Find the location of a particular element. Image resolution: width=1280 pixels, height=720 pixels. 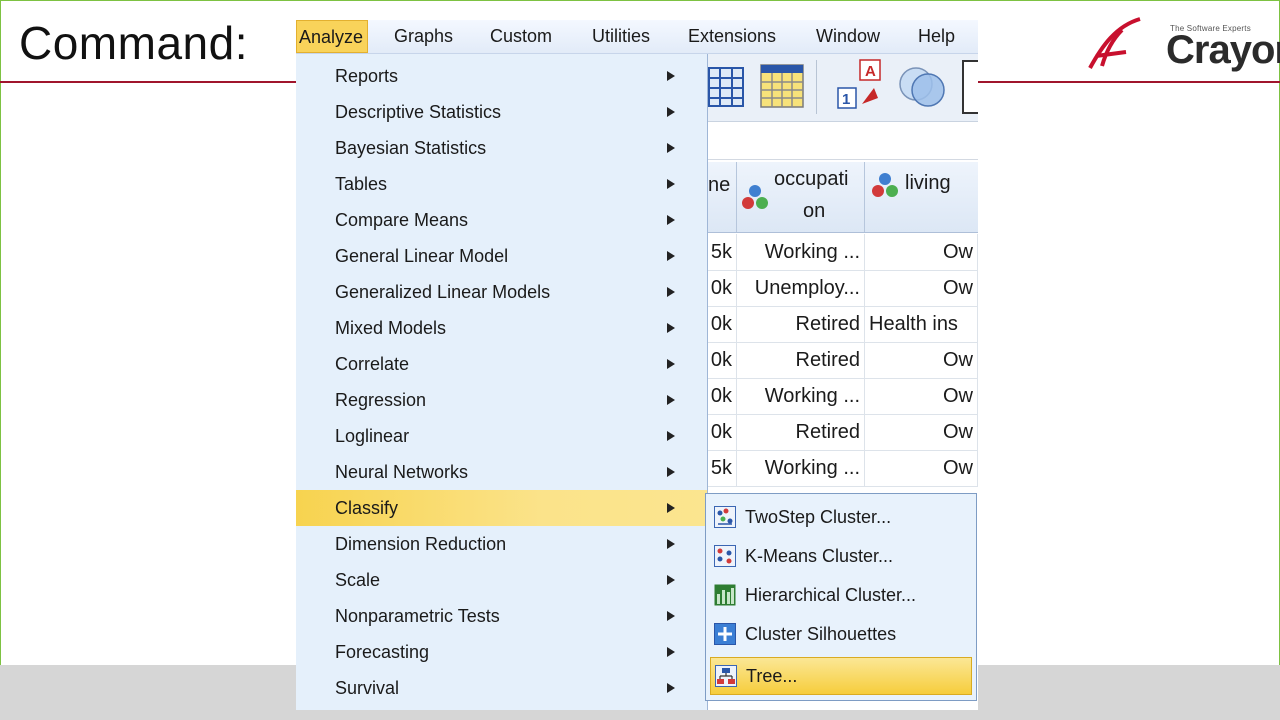

menubar-graphs: Graphs is located at coordinates (423, 36).